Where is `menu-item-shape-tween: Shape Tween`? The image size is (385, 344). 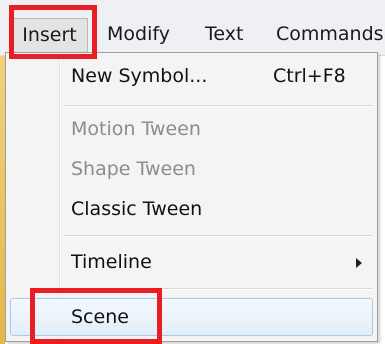
menu-item-shape-tween: Shape Tween is located at coordinates (191, 170).